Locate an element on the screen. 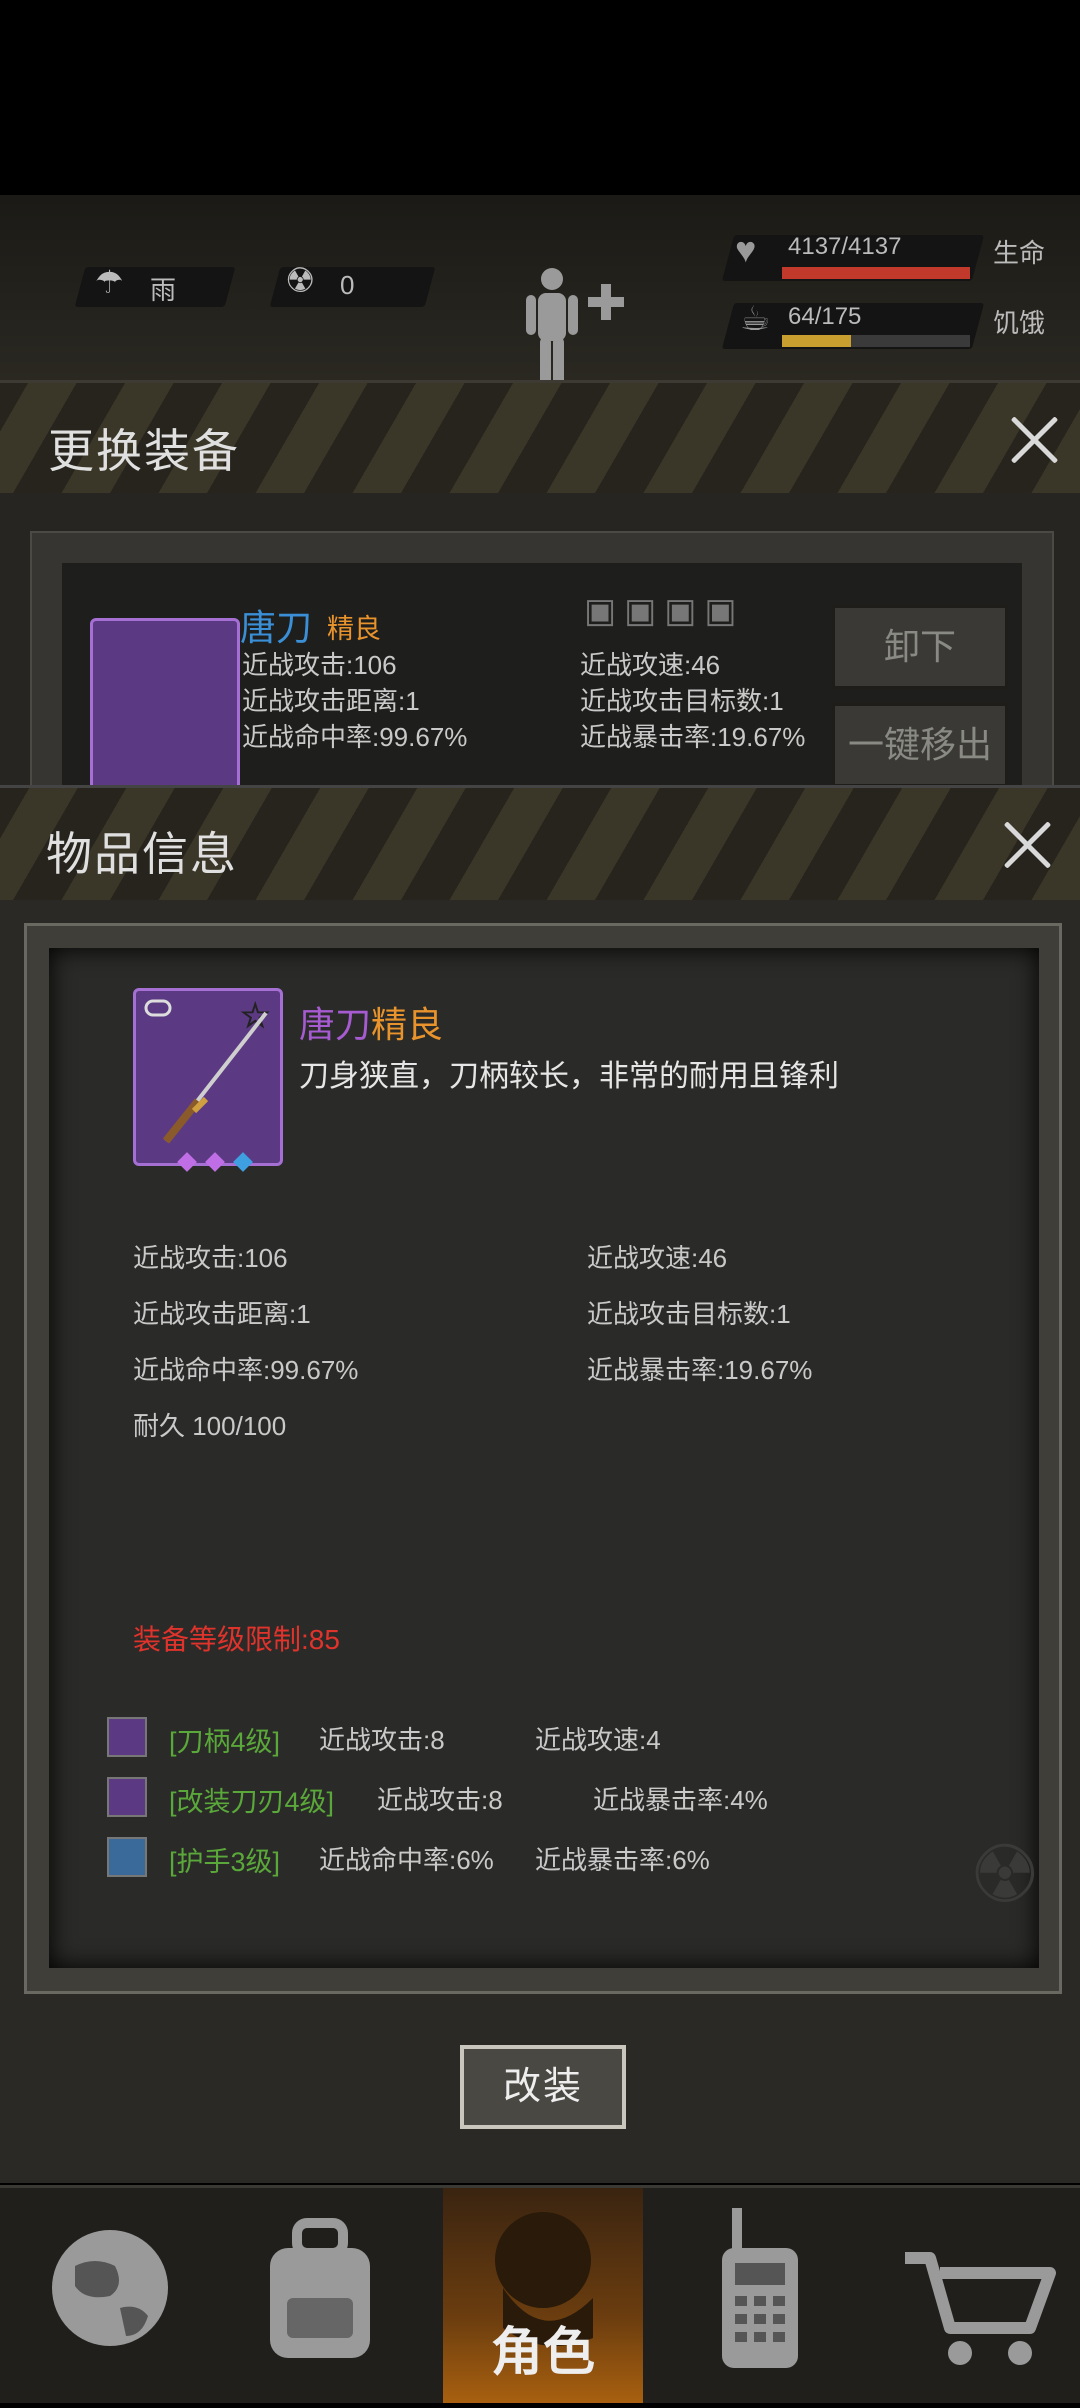  modify-button: 改装 is located at coordinates (543, 2087).